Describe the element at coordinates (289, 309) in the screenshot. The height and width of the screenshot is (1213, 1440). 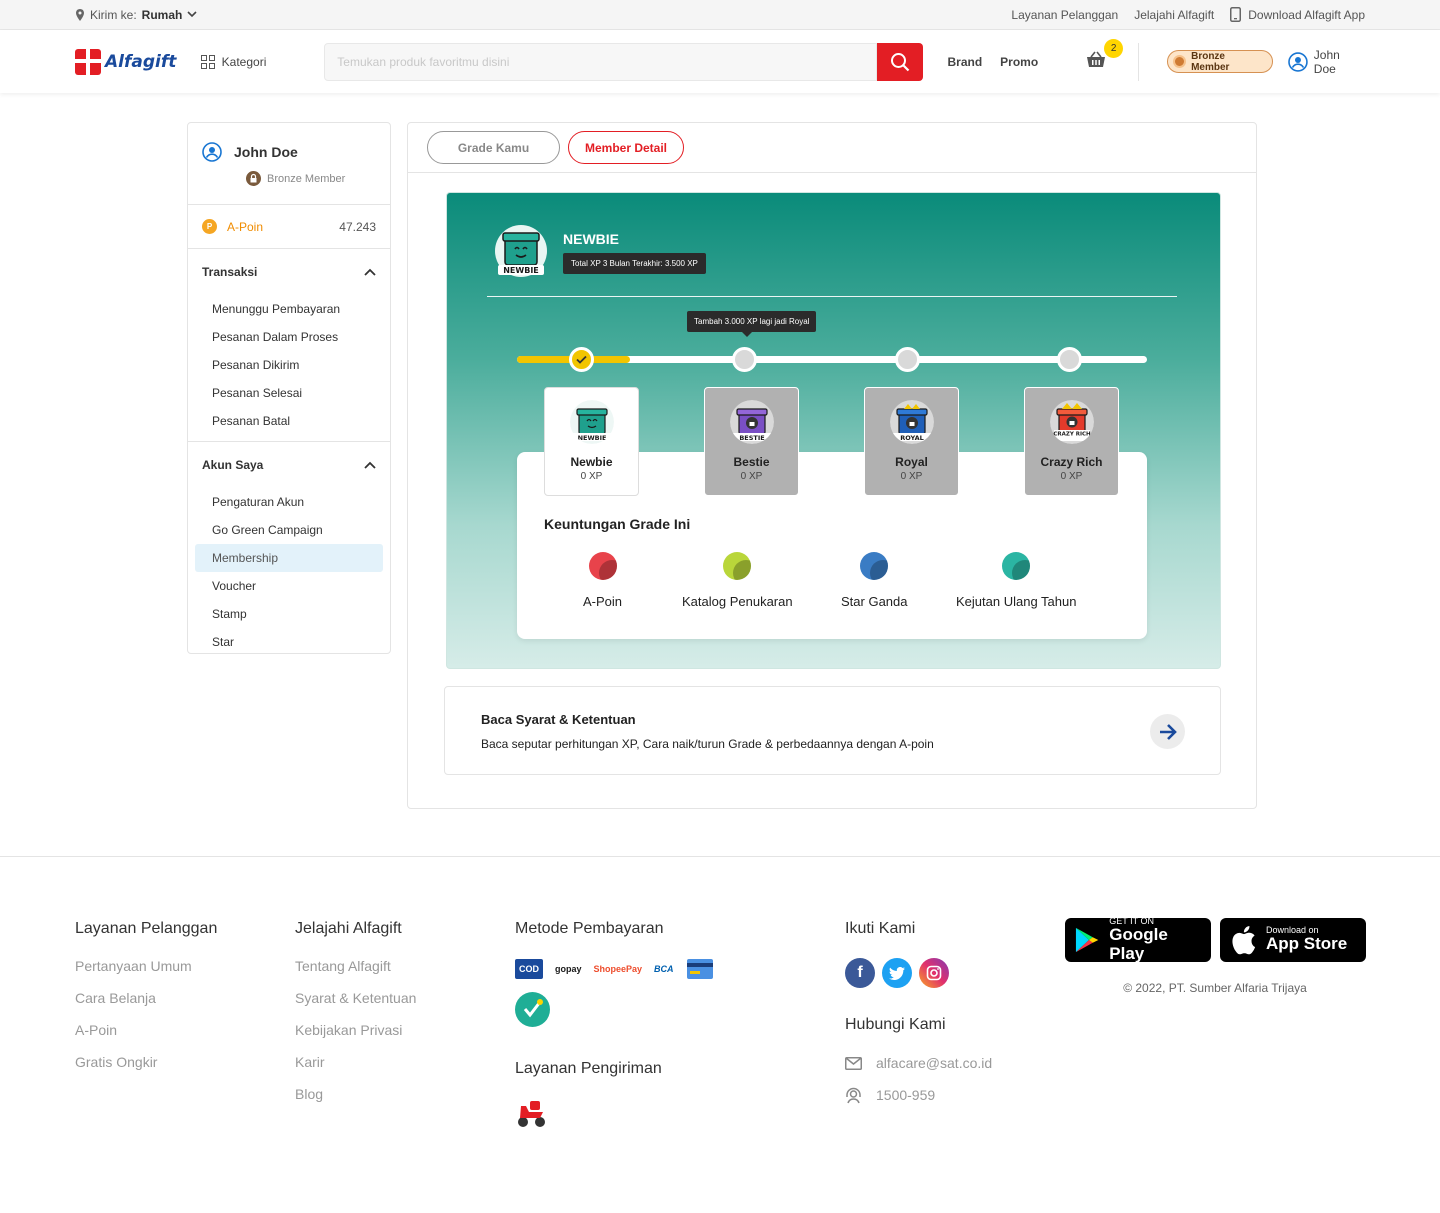
I see `sidebar-item-menunggu-pembayaran: Menunggu Pembayaran` at that location.